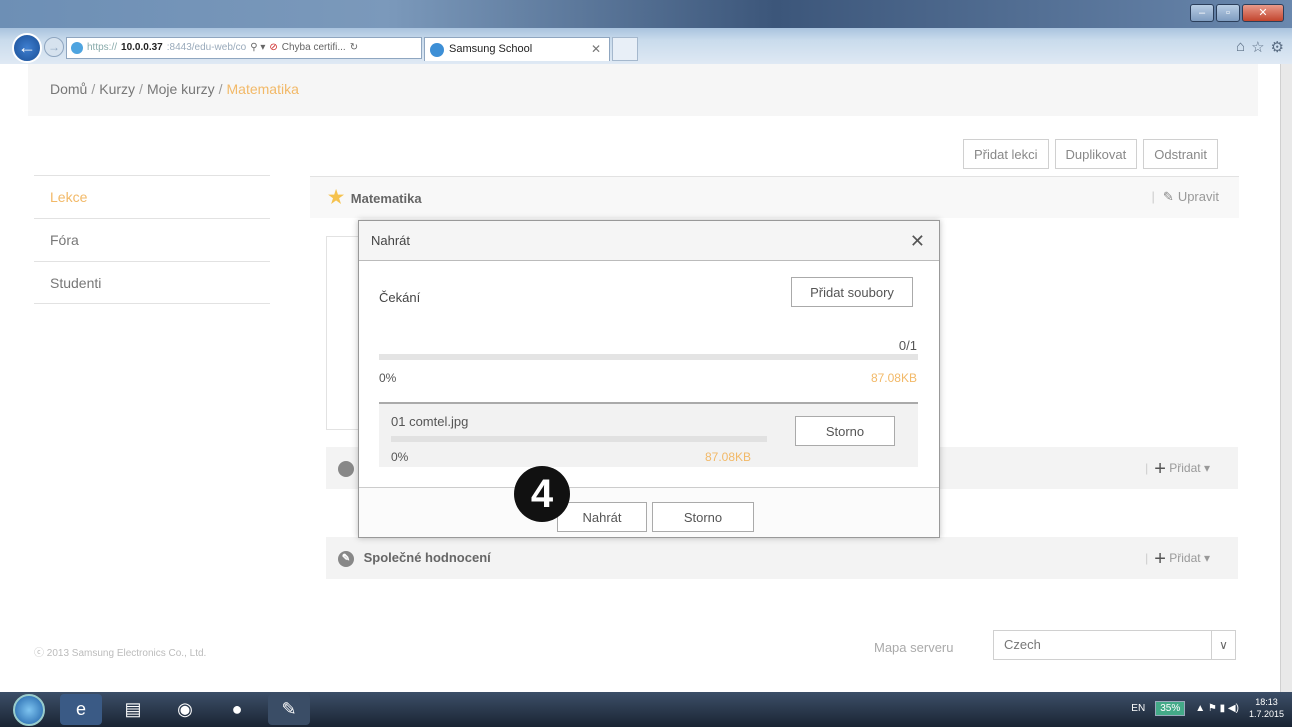 Image resolution: width=1292 pixels, height=727 pixels. I want to click on url-scheme: https://, so click(102, 47).